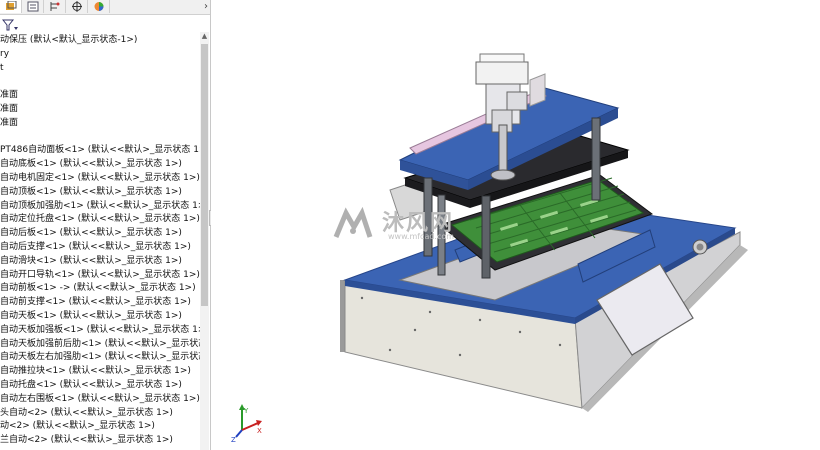  Describe the element at coordinates (95, 371) in the screenshot. I see `tree-item: 自动推拉块<1> (默认<<默认>_显示状态 1>)` at that location.